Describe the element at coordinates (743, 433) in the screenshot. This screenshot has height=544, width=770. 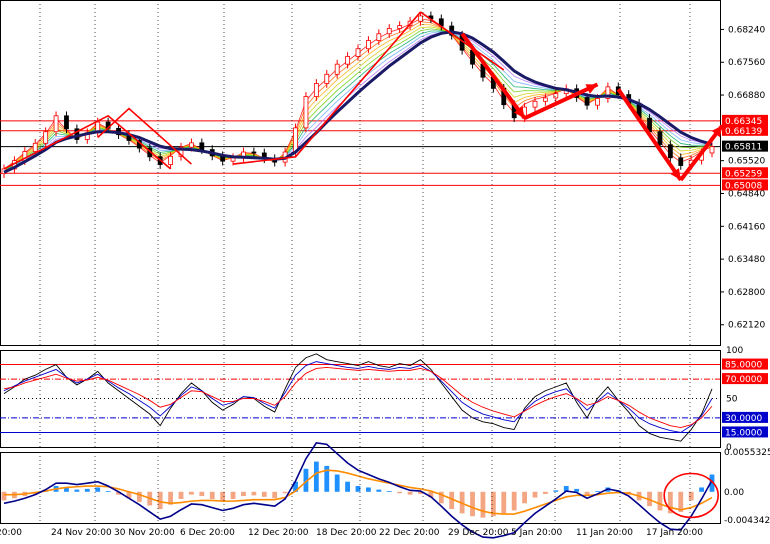
I see `oscillator-level-badge-label: 15.0000` at that location.